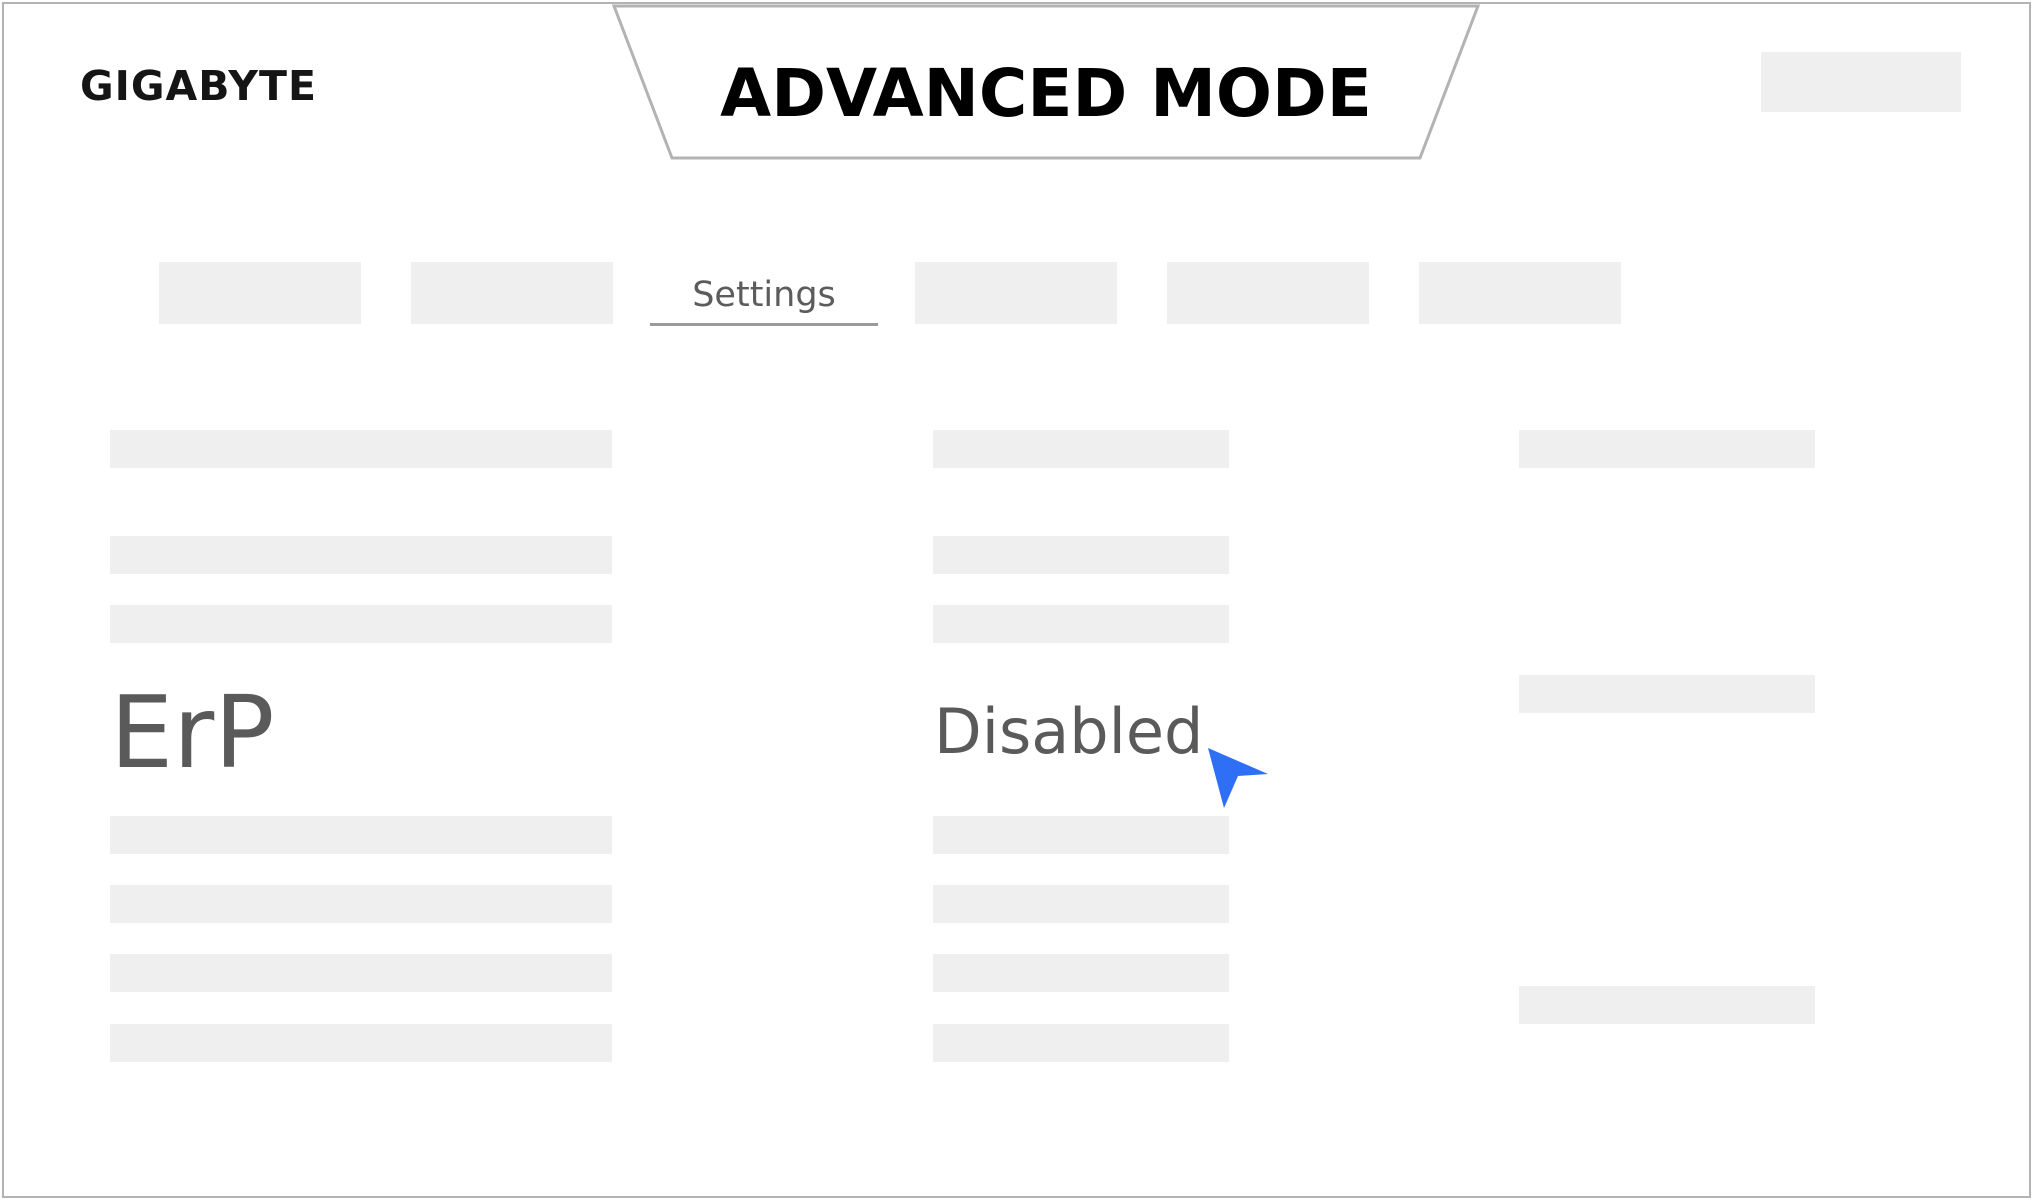 Image resolution: width=2034 pixels, height=1201 pixels. I want to click on gigabyte-logo: GIGABYTE, so click(198, 86).